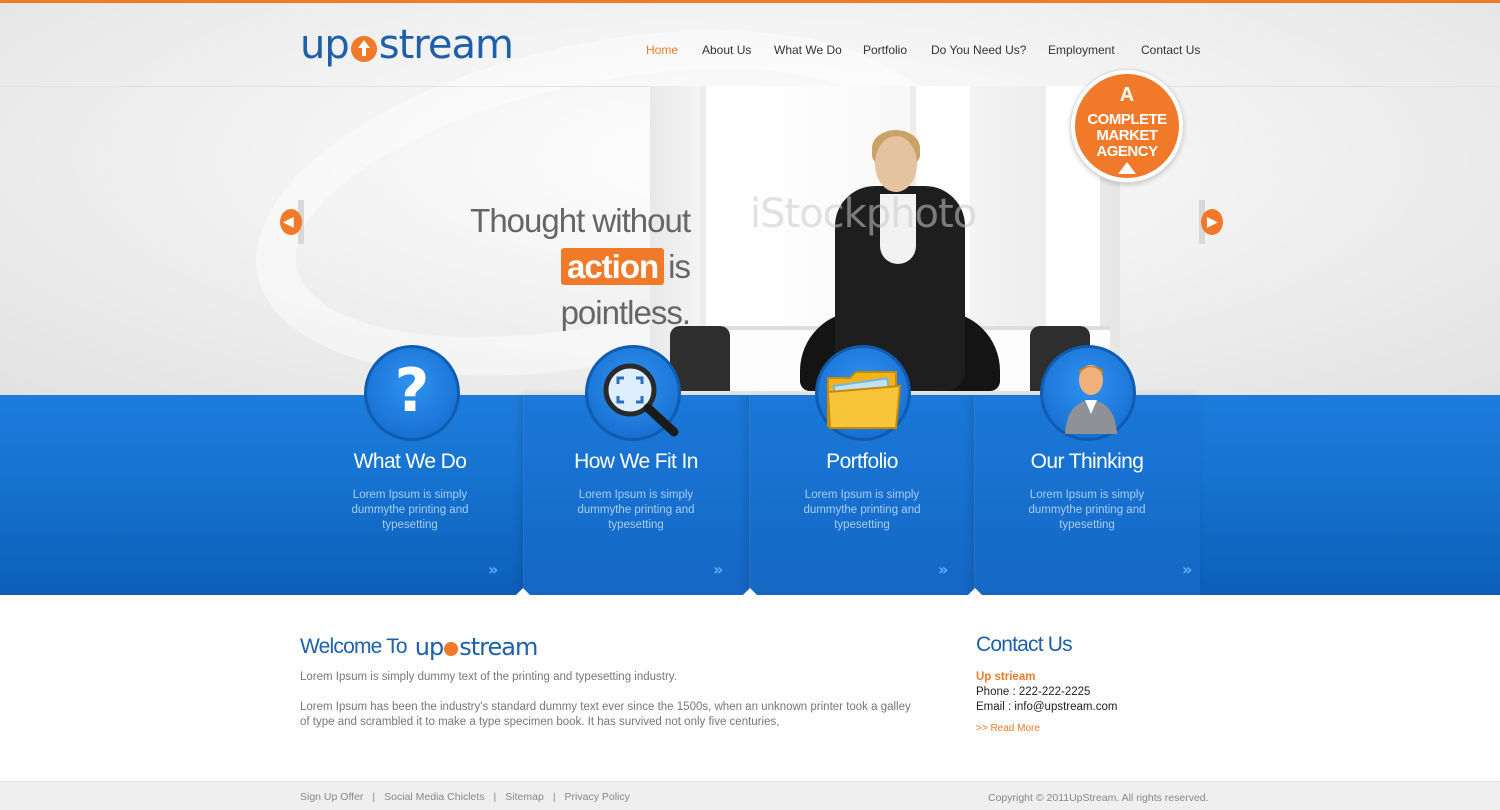 This screenshot has height=810, width=1500. Describe the element at coordinates (726, 50) in the screenshot. I see `nav-about-us: About Us` at that location.